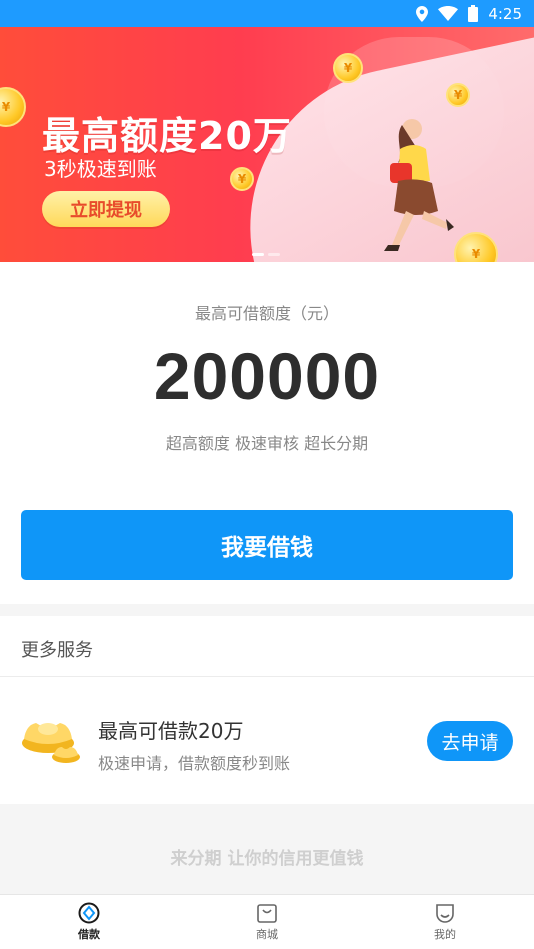 The height and width of the screenshot is (949, 534). I want to click on status-time: 4:25, so click(505, 13).